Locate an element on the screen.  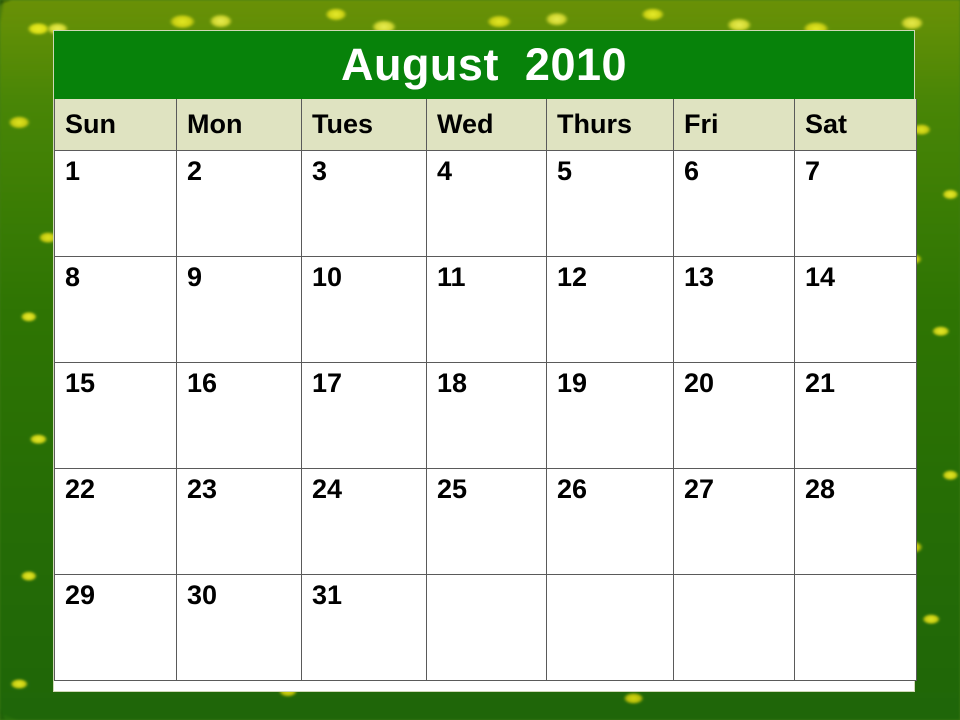
day-cell: 26 is located at coordinates (610, 521).